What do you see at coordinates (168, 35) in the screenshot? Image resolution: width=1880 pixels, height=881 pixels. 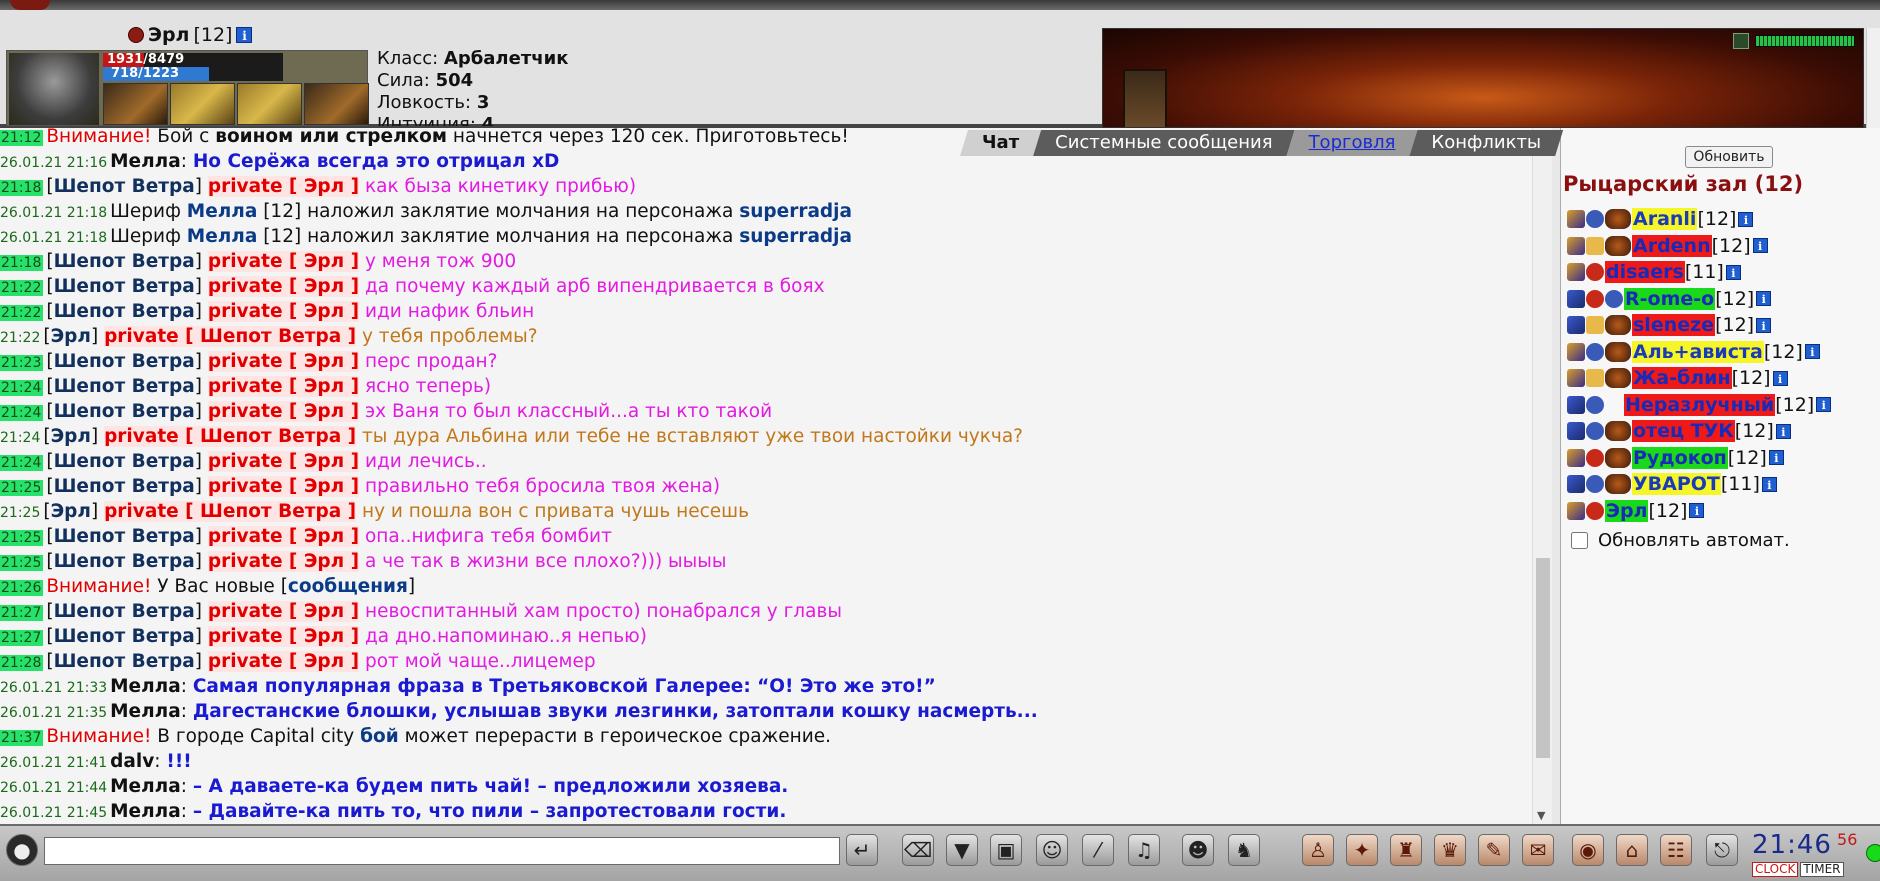 I see `player-name: Эрл` at bounding box center [168, 35].